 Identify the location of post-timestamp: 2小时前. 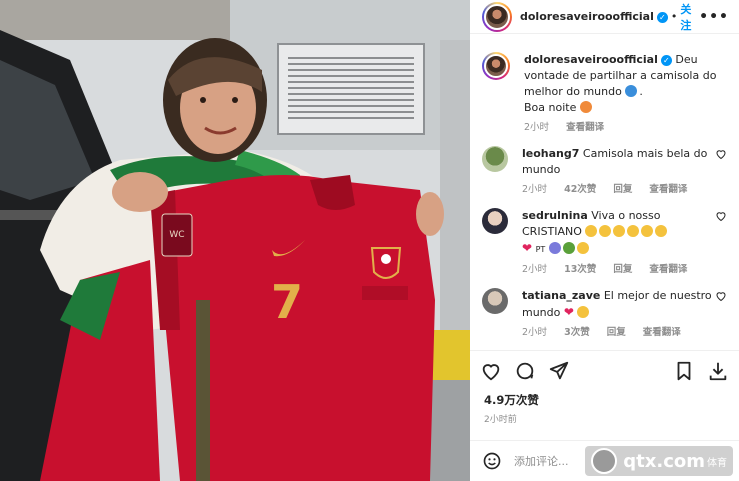
(500, 420).